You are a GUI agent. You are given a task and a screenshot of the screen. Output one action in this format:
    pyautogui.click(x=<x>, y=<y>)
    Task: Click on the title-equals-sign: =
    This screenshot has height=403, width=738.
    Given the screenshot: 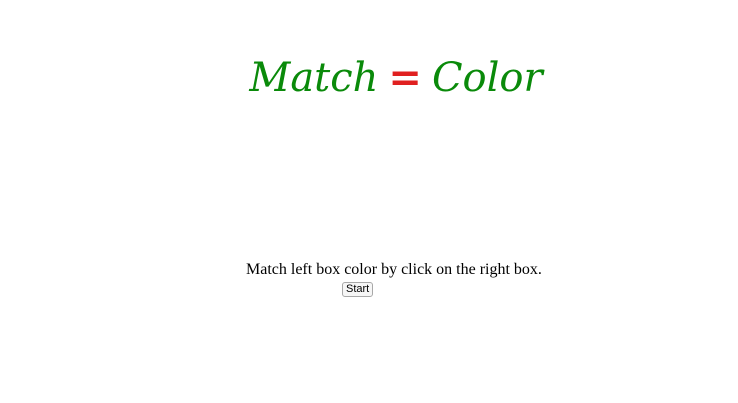 What is the action you would take?
    pyautogui.click(x=405, y=77)
    